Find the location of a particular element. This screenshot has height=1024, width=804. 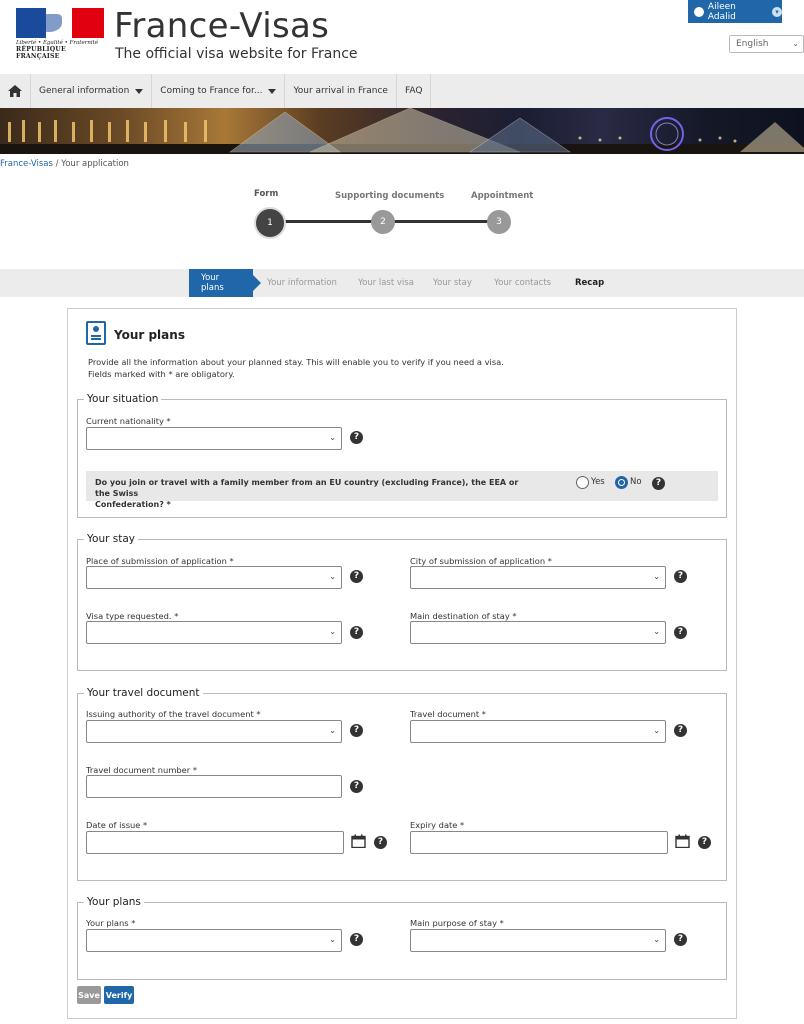

language-select: English ⌄ is located at coordinates (766, 44).